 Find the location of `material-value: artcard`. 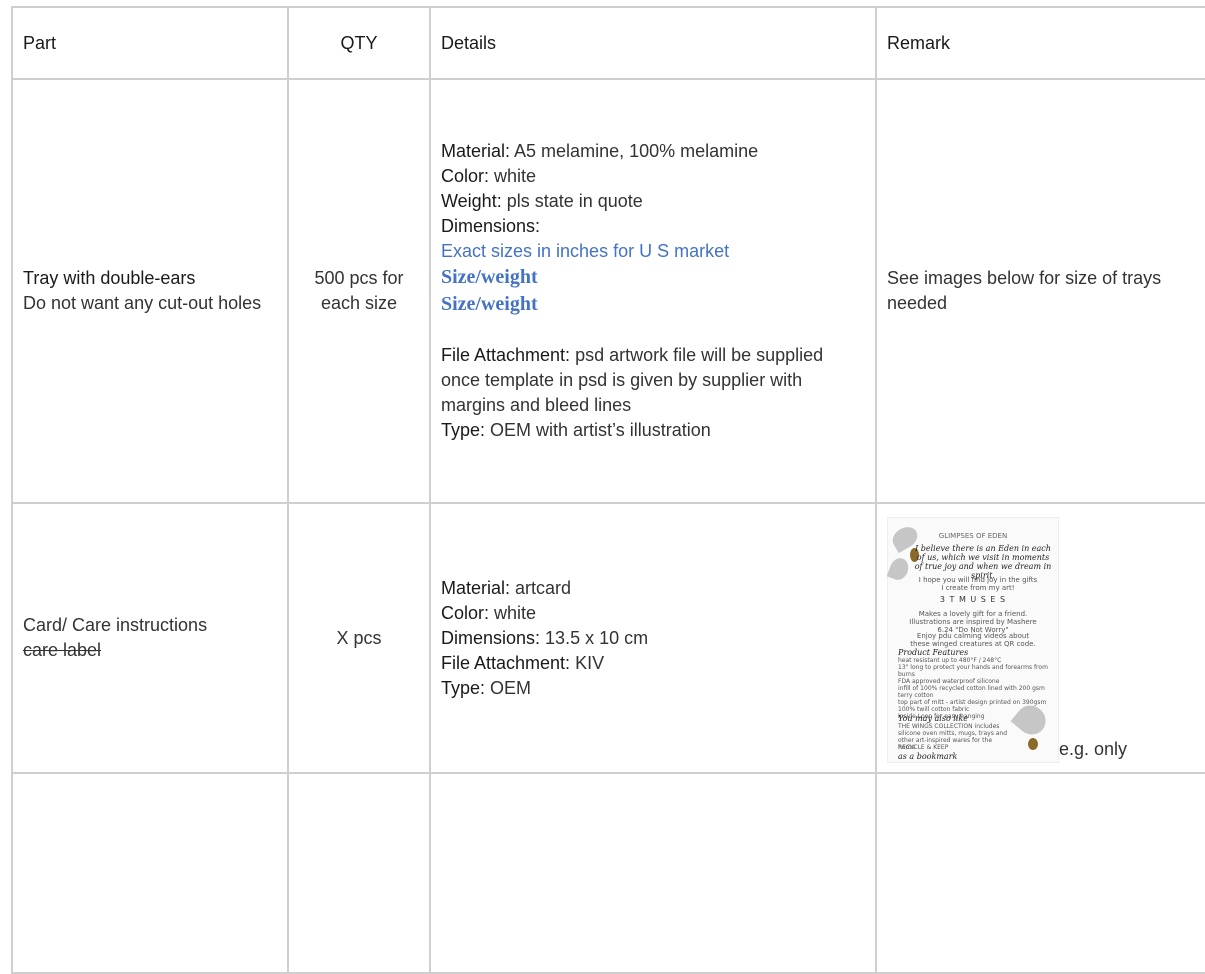

material-value: artcard is located at coordinates (541, 587).